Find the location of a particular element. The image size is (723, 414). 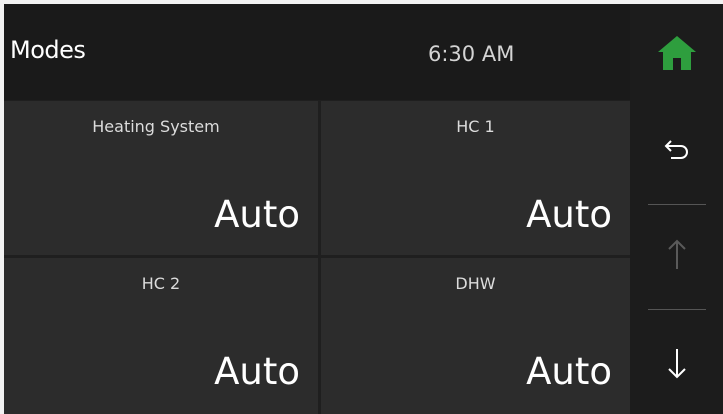

page-title: Modes is located at coordinates (48, 50).